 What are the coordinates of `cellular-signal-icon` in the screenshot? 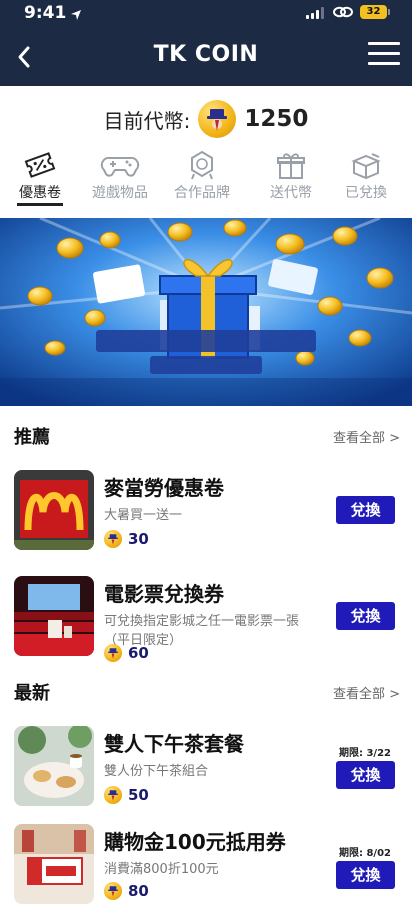 It's located at (315, 13).